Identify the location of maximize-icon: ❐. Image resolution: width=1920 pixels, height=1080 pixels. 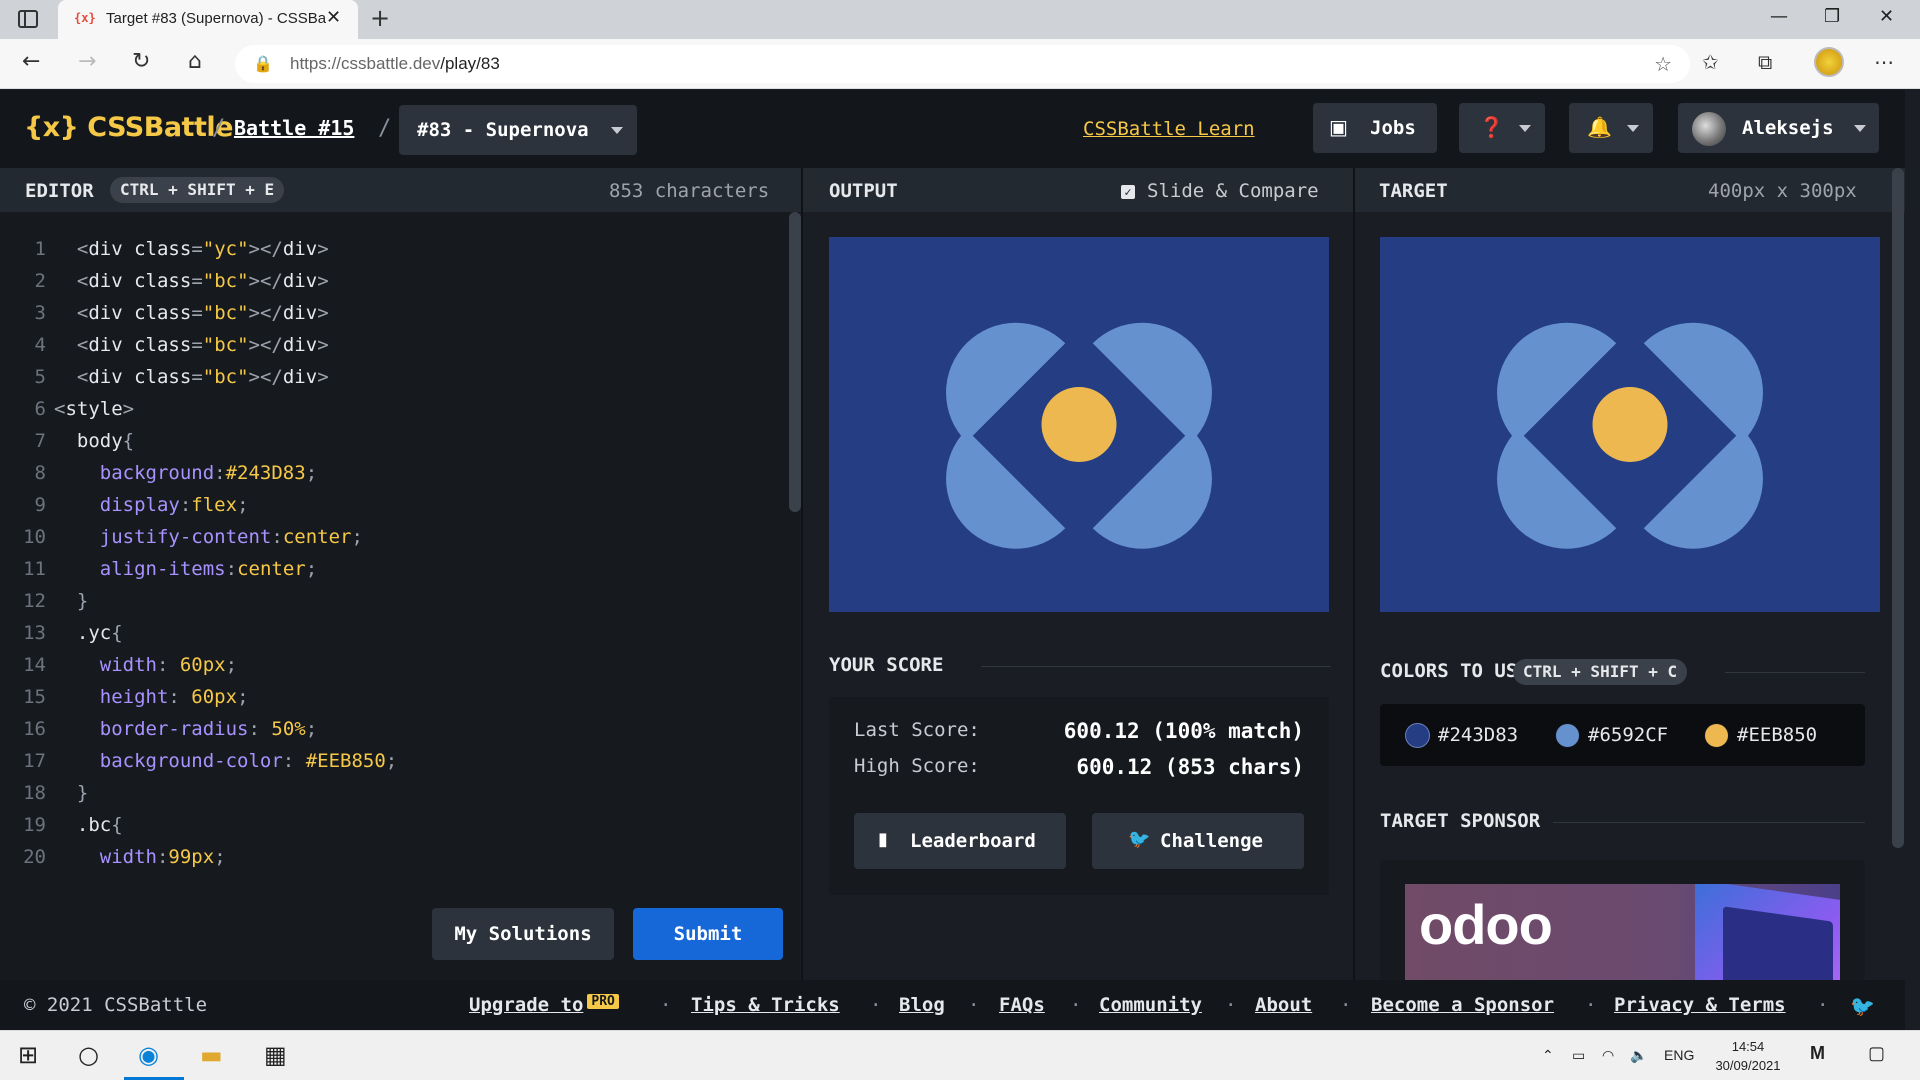
(1832, 16).